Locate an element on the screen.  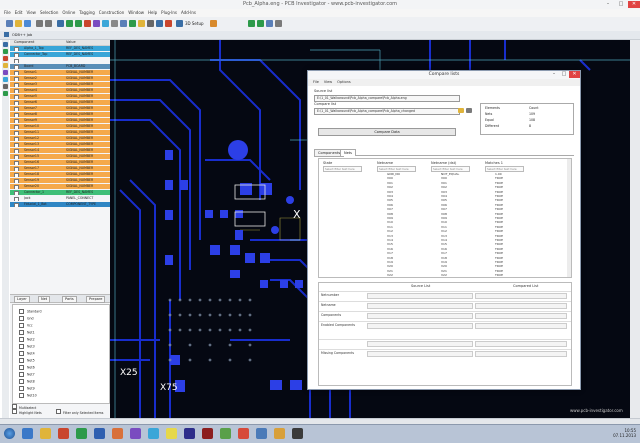
detail-source-field is located at coordinates (420, 326).